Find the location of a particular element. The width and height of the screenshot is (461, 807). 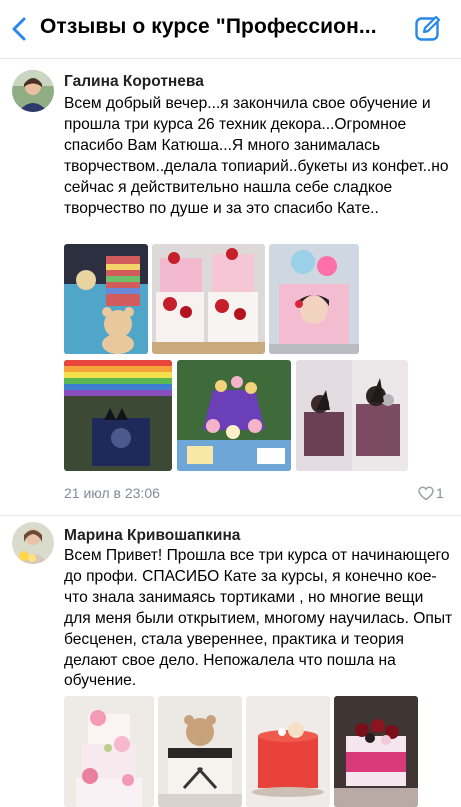

cake-chocolate-spheres-photo is located at coordinates (352, 415).